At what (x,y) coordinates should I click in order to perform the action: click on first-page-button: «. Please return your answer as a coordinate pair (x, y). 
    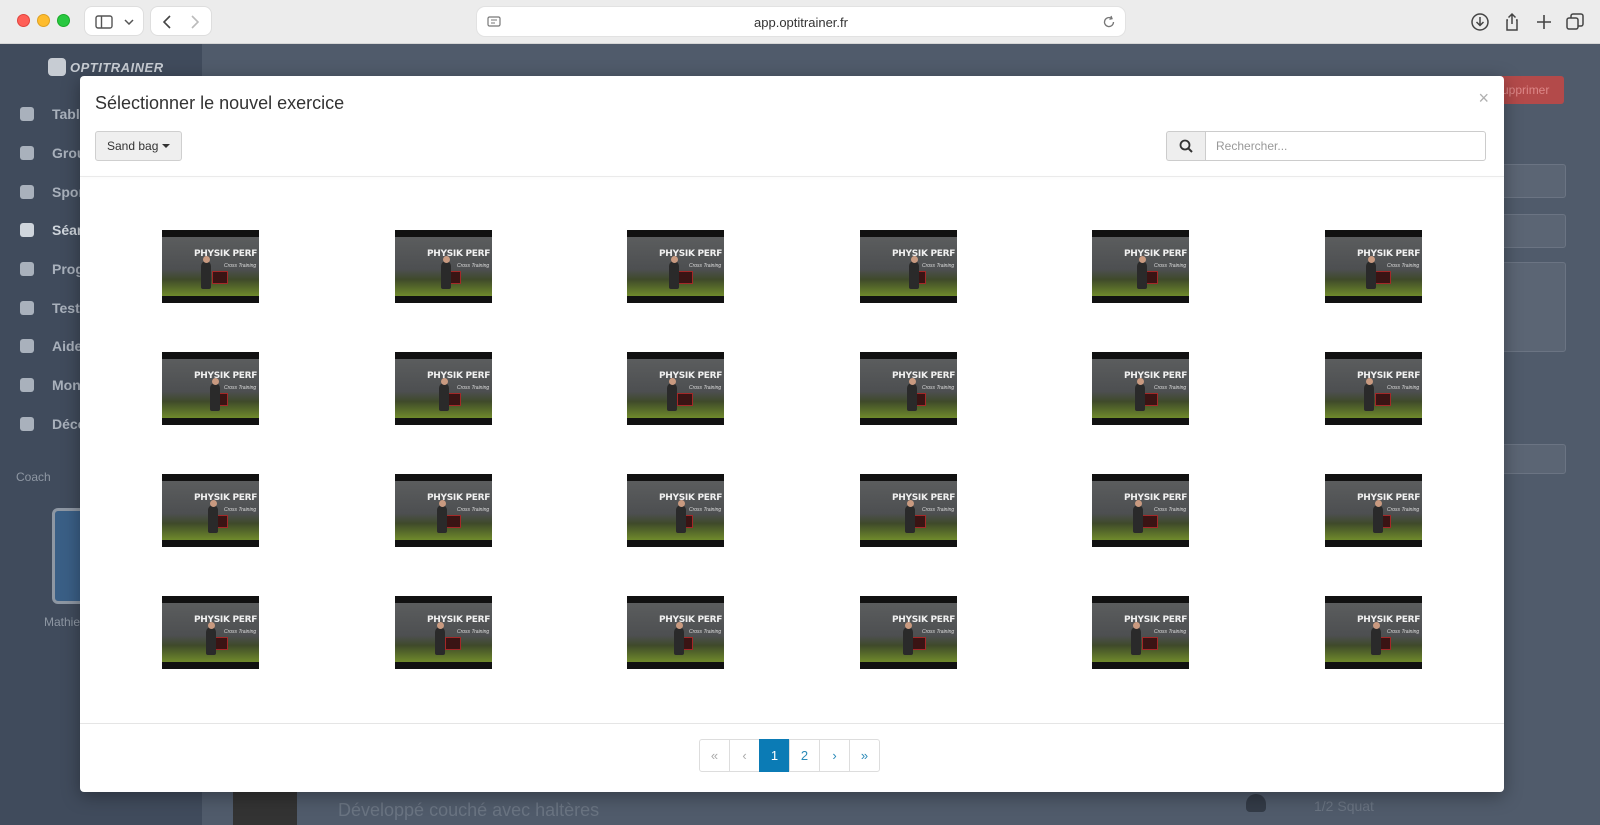
    Looking at the image, I should click on (714, 755).